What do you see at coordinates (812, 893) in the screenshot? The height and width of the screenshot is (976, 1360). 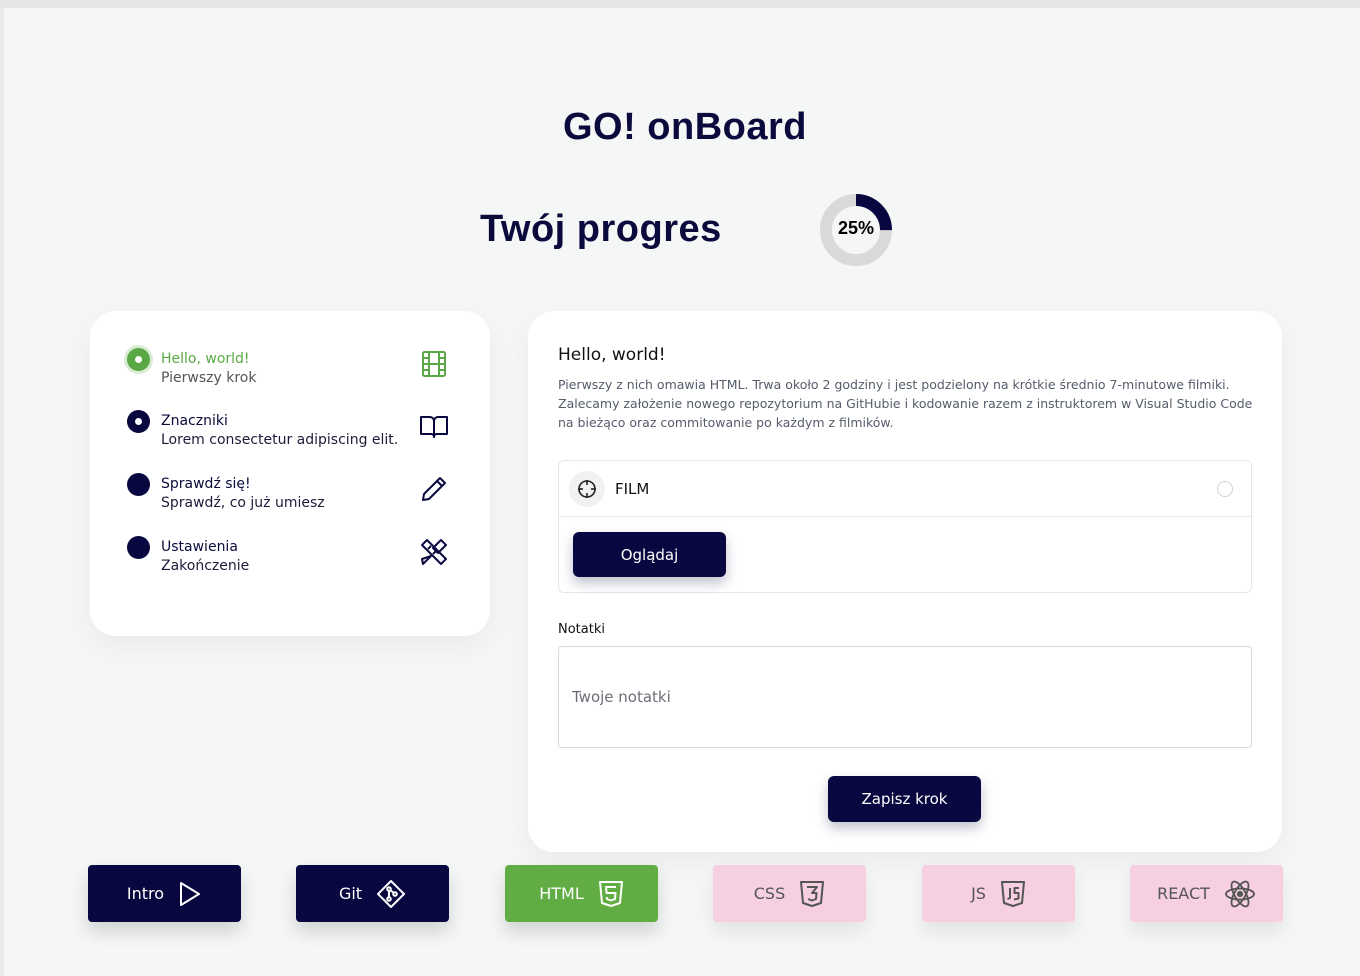 I see `css3-icon` at bounding box center [812, 893].